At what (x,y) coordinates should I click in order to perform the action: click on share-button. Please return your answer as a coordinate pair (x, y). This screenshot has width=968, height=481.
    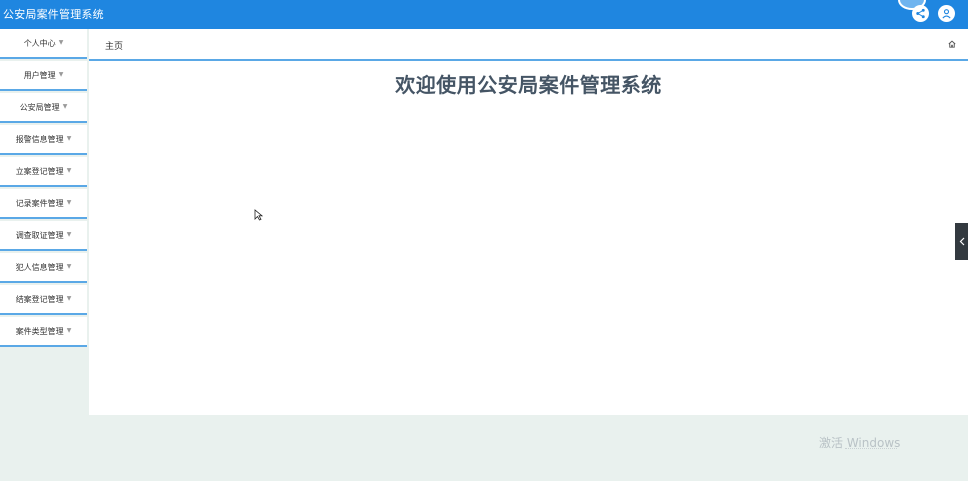
    Looking at the image, I should click on (920, 13).